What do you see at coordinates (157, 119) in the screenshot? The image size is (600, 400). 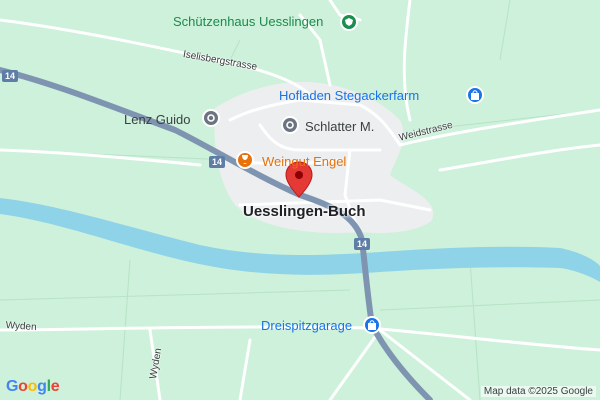 I see `poi-label-lenz: Lenz Guido` at bounding box center [157, 119].